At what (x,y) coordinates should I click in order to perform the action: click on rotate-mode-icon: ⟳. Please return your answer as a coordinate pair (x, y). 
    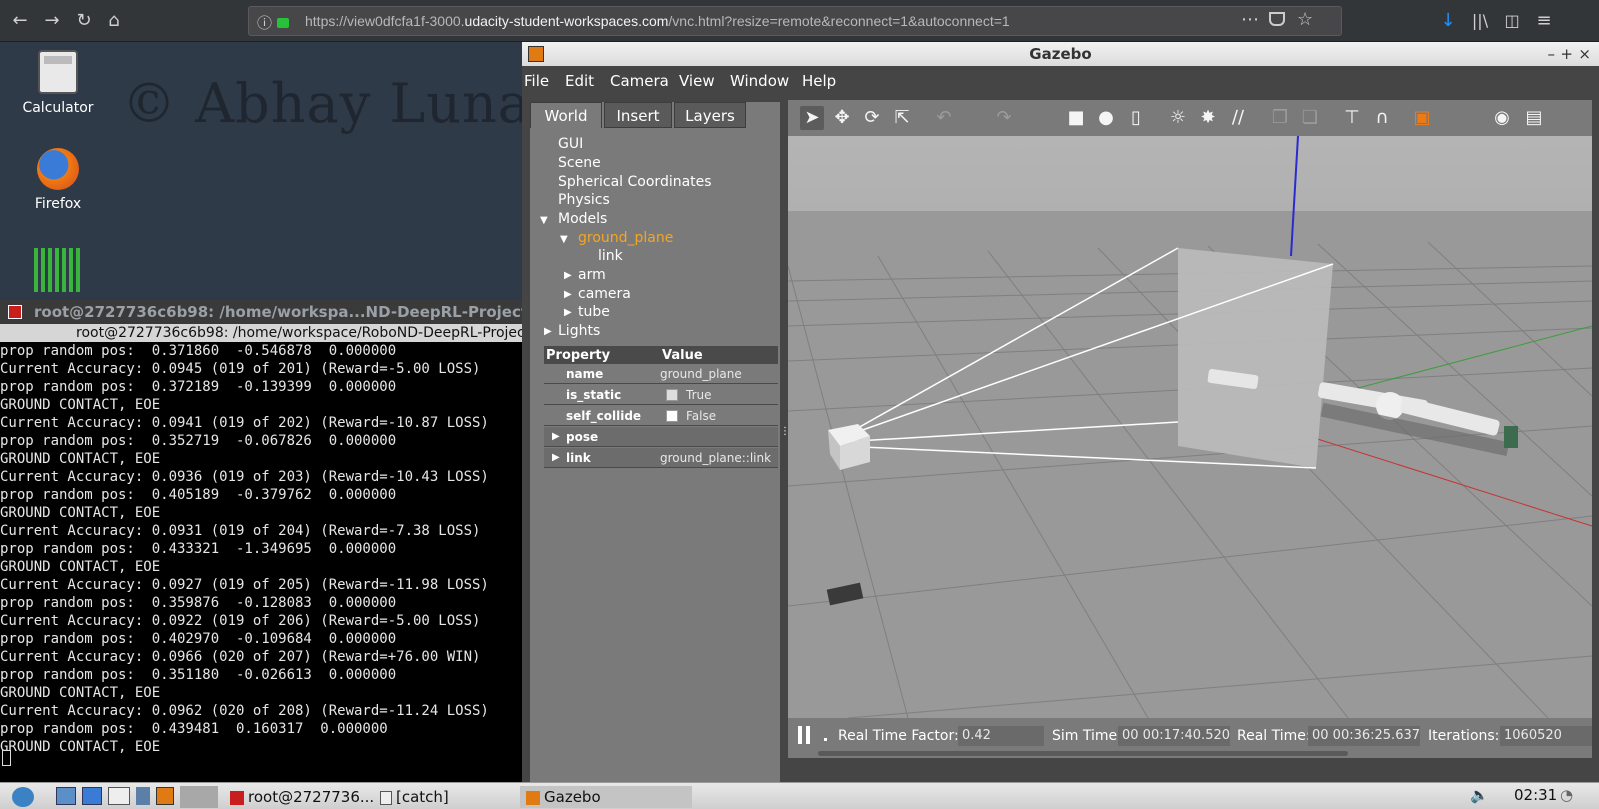
    Looking at the image, I should click on (872, 118).